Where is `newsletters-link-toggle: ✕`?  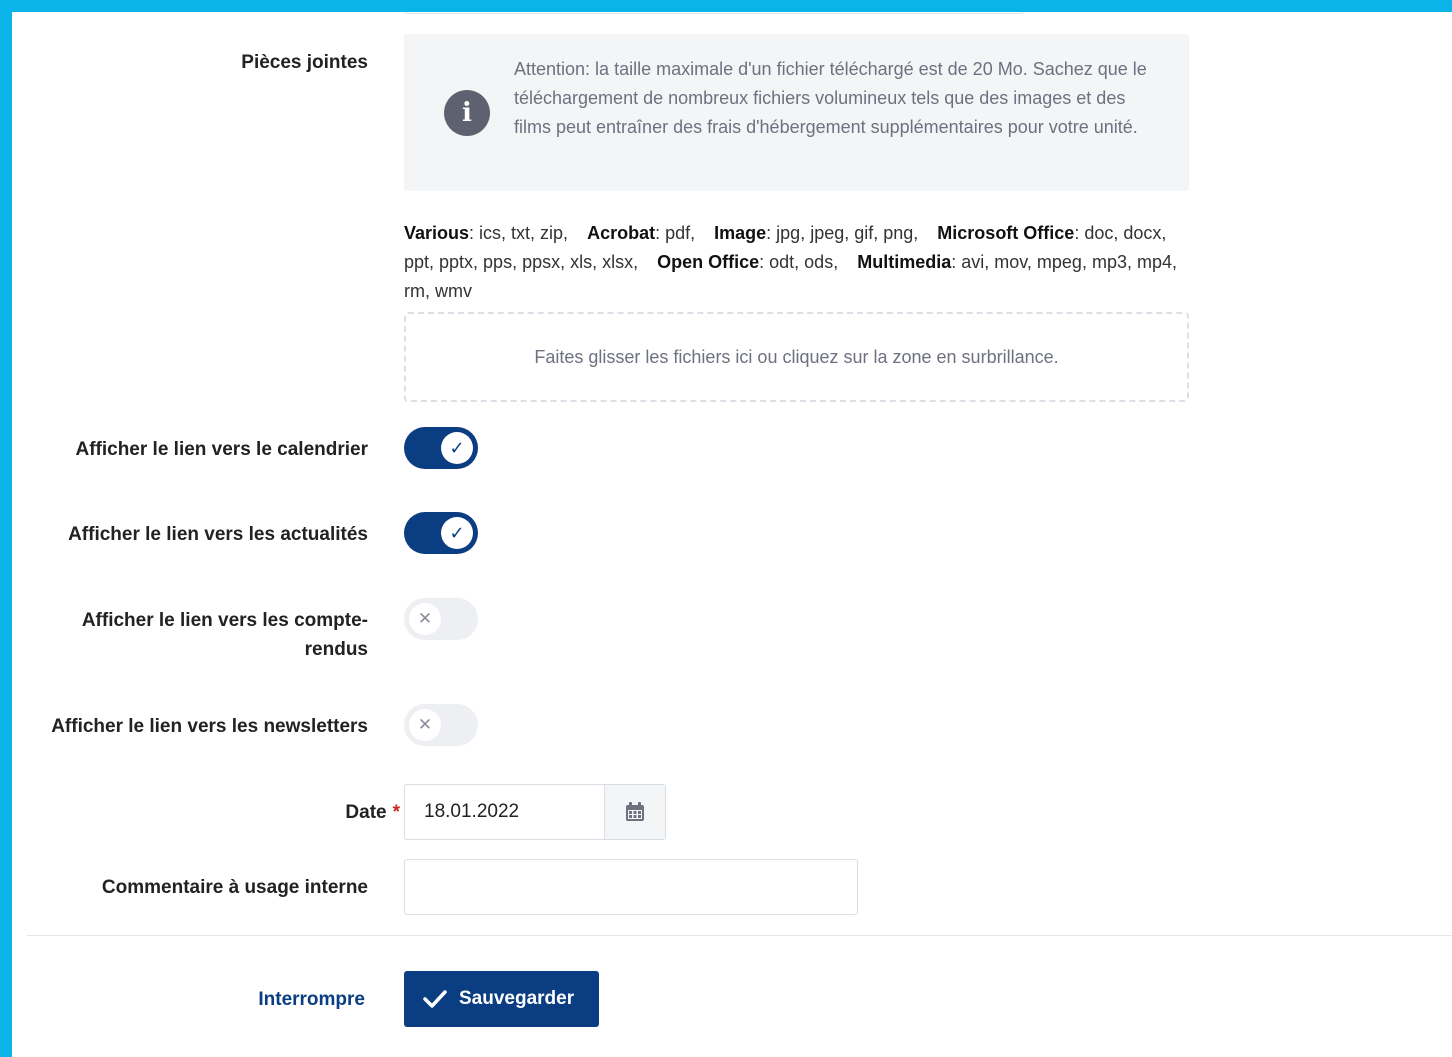 newsletters-link-toggle: ✕ is located at coordinates (441, 725).